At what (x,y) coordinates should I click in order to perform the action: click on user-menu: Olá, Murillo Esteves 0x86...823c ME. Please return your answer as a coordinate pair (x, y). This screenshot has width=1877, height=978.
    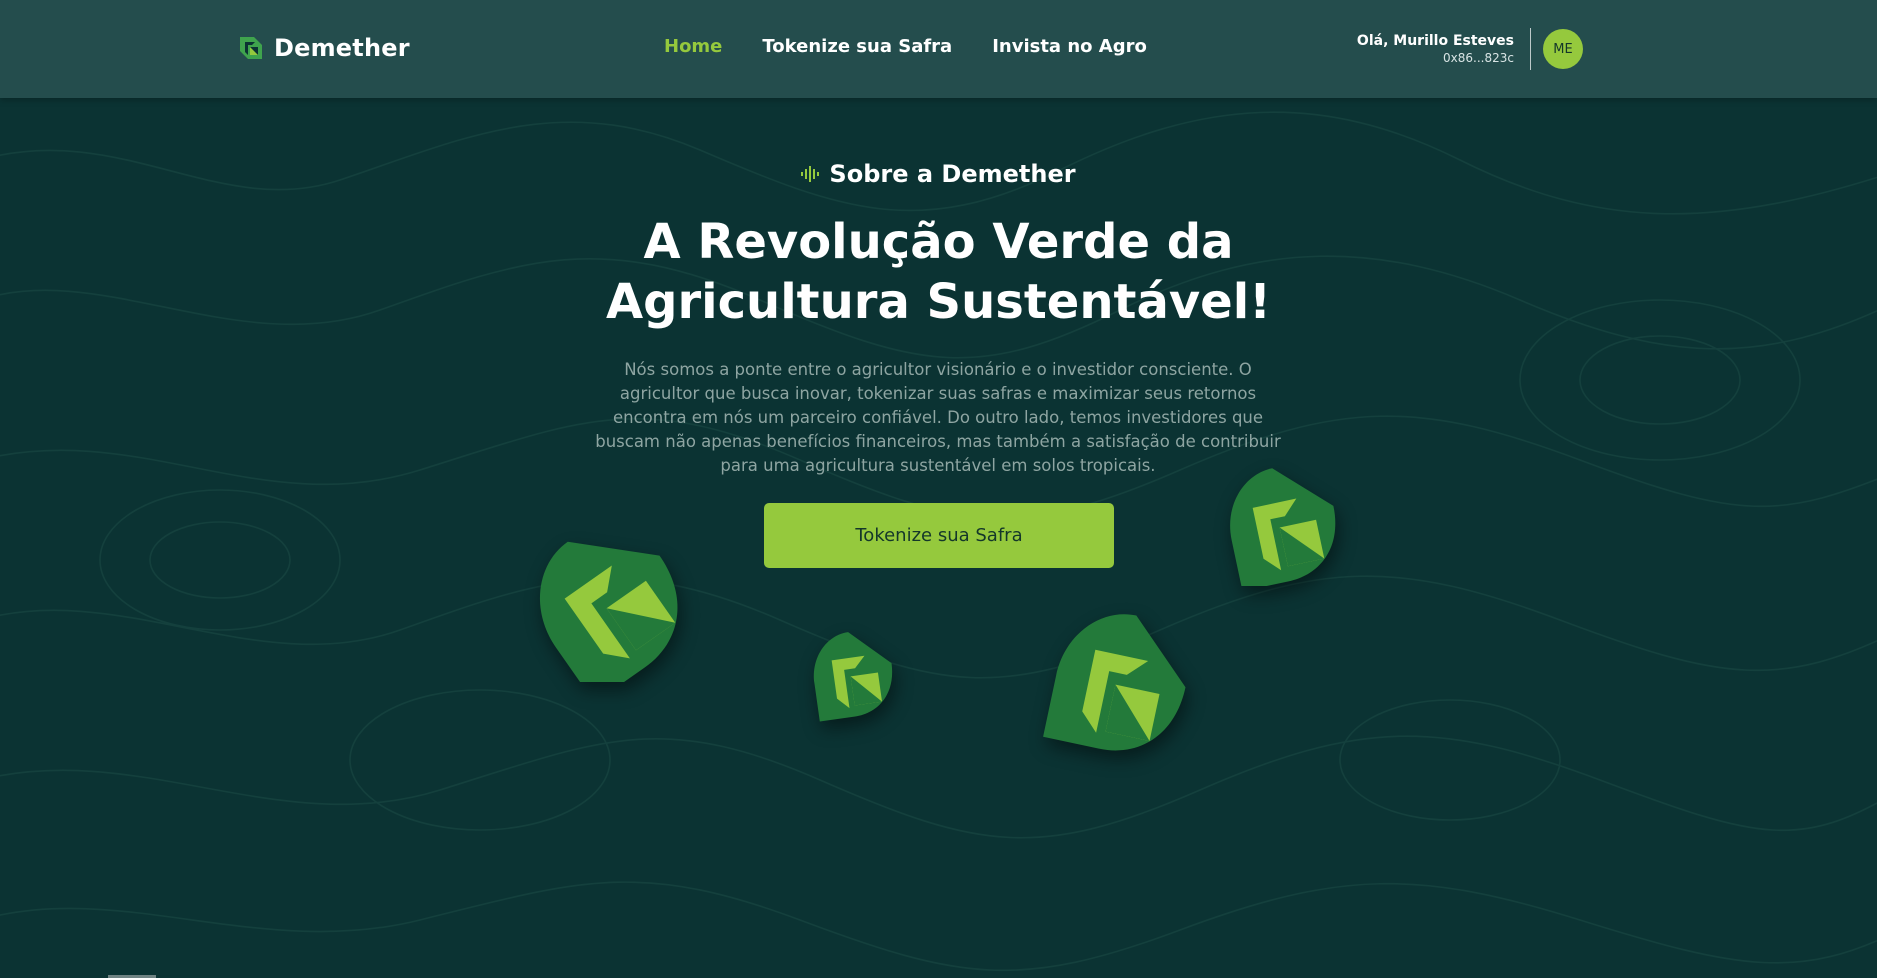
    Looking at the image, I should click on (1470, 49).